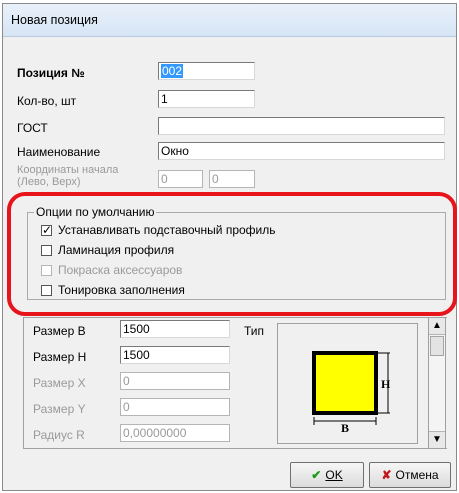  What do you see at coordinates (49, 182) in the screenshot?
I see `coords-label-line2: (Лево, Верх)` at bounding box center [49, 182].